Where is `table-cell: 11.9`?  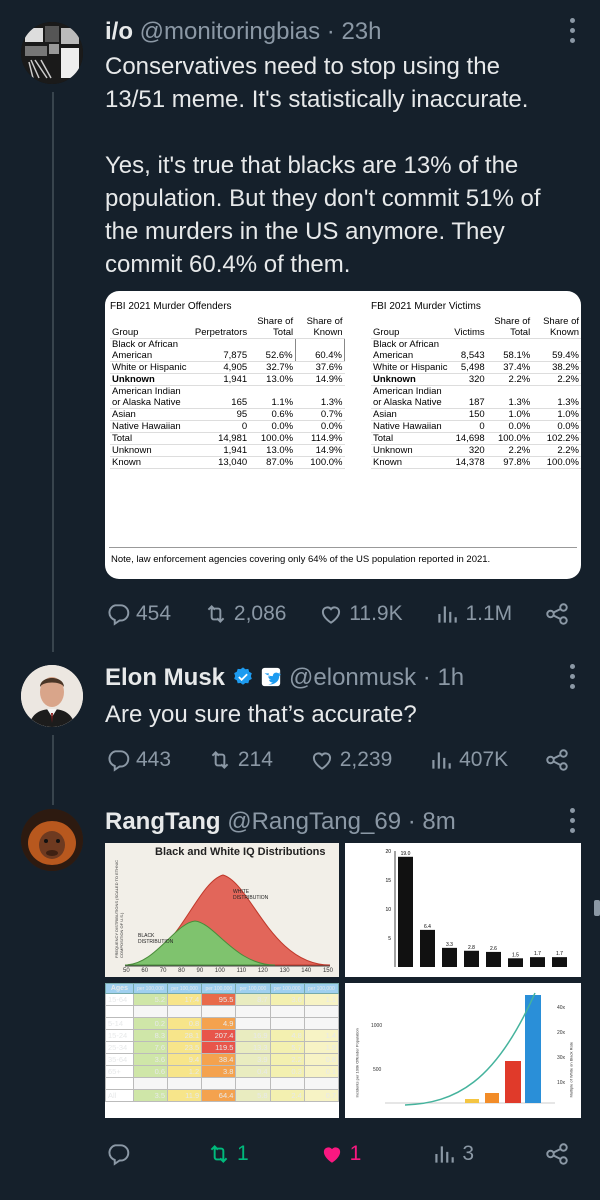 table-cell: 11.9 is located at coordinates (185, 1095).